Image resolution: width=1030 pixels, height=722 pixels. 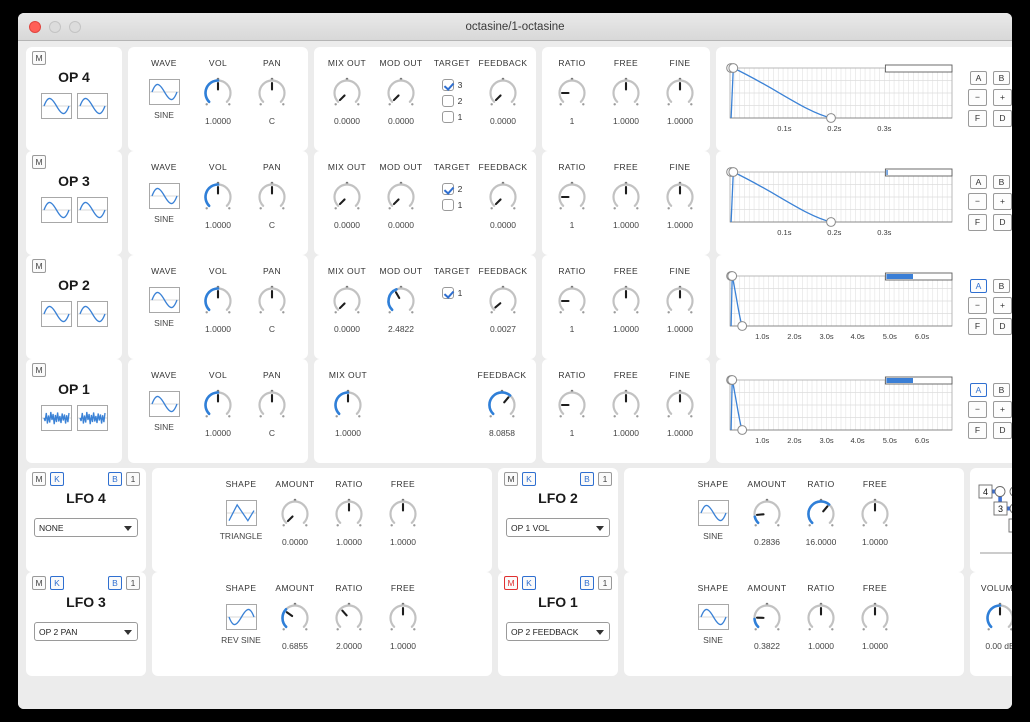 What do you see at coordinates (558, 631) in the screenshot?
I see `lfo-target-select: OP 2 FEEDBACK` at bounding box center [558, 631].